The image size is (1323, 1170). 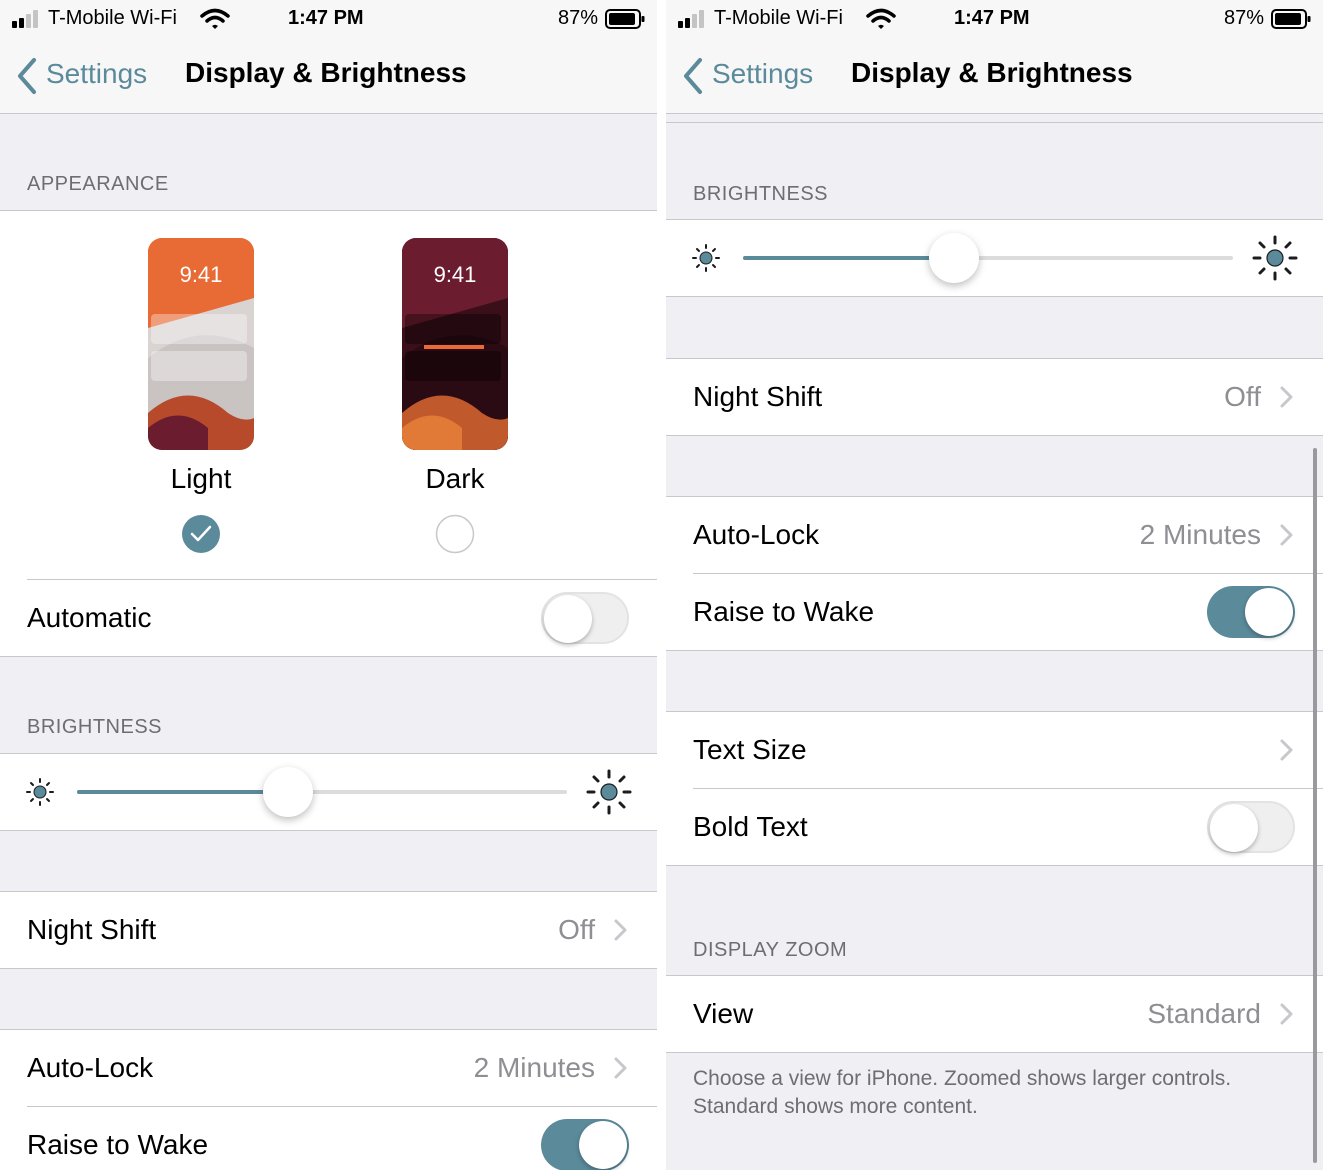 What do you see at coordinates (455, 274) in the screenshot?
I see `dark-preview-time: 9:41` at bounding box center [455, 274].